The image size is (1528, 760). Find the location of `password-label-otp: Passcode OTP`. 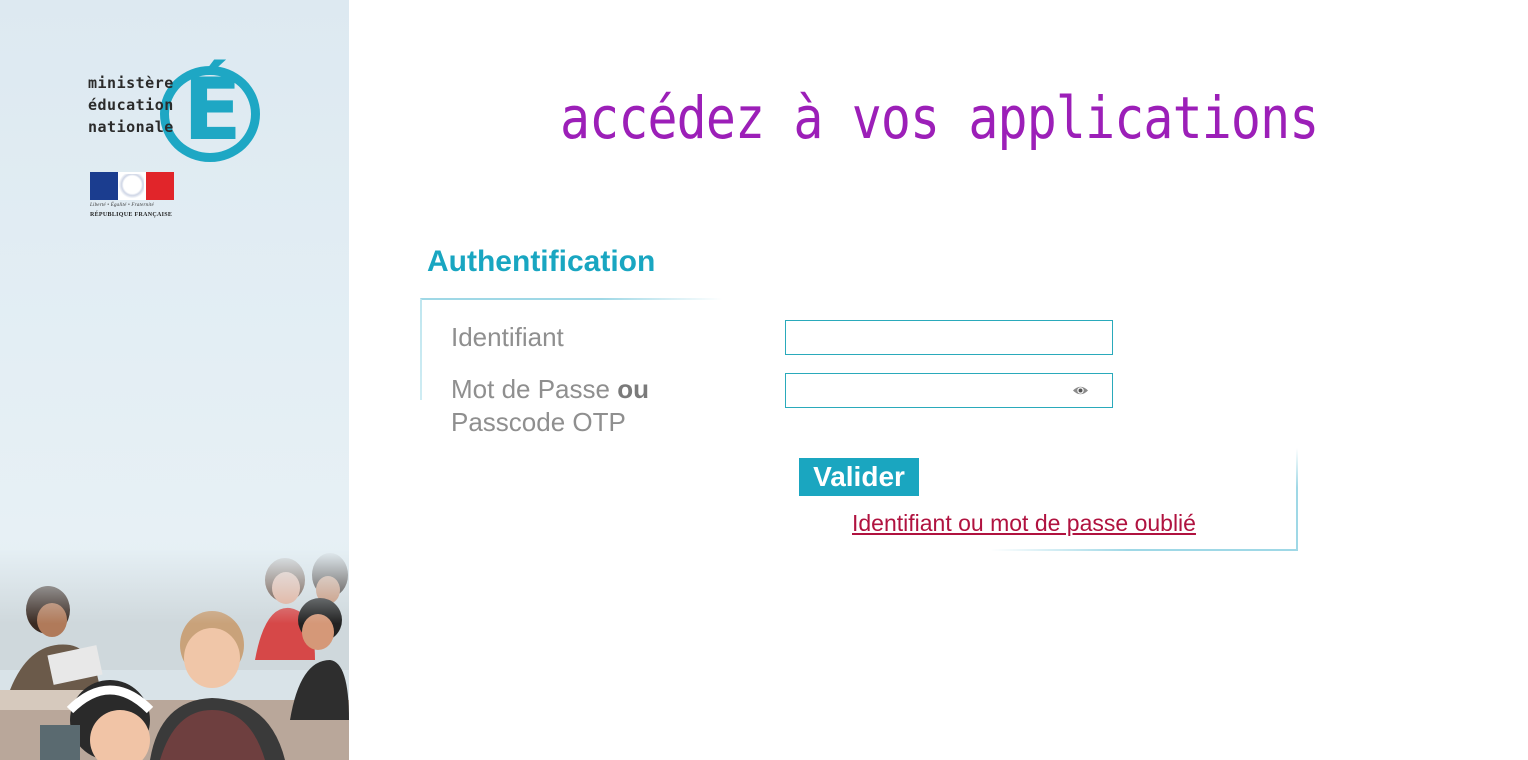

password-label-otp: Passcode OTP is located at coordinates (538, 422).